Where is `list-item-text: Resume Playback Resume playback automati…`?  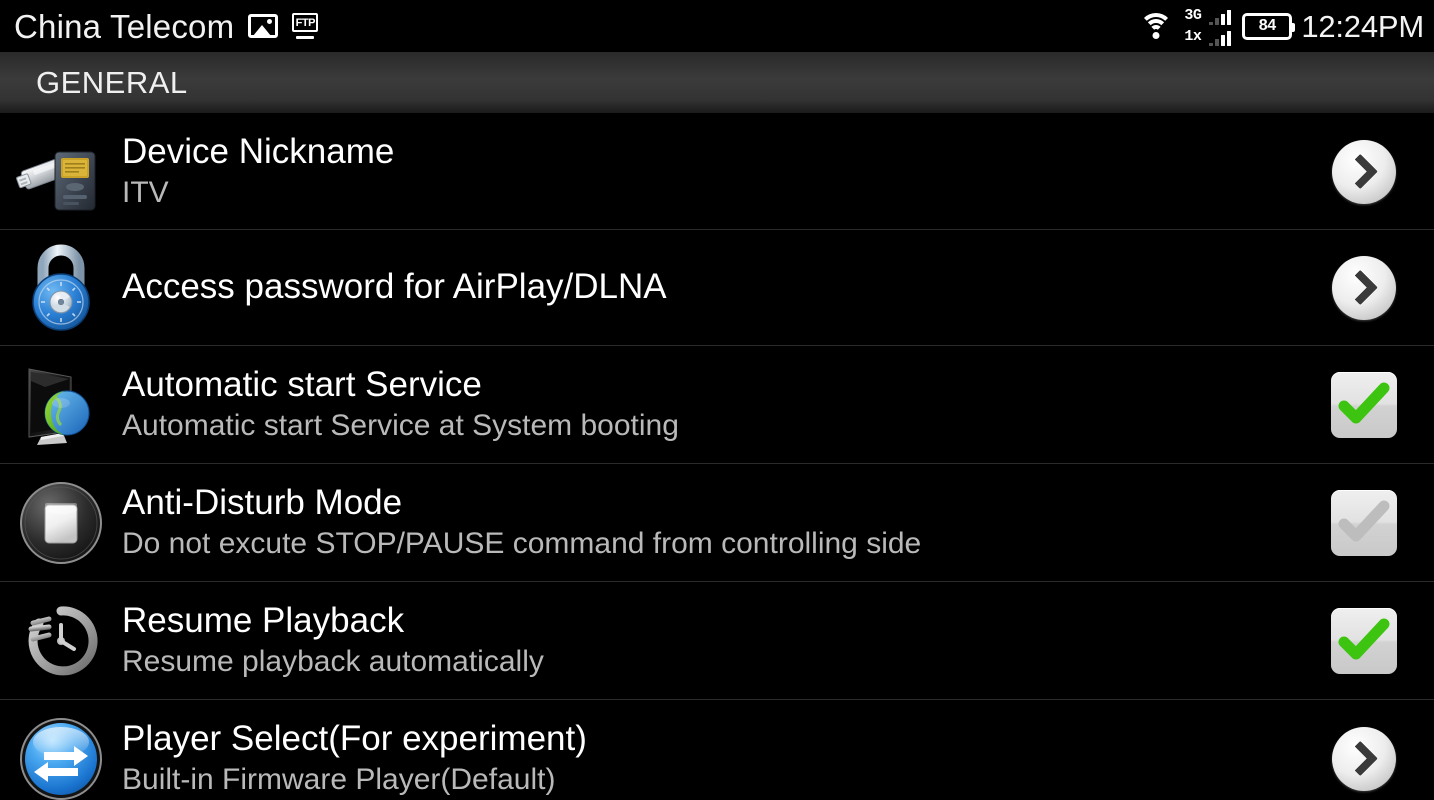
list-item-text: Resume Playback Resume playback automati… is located at coordinates (719, 640).